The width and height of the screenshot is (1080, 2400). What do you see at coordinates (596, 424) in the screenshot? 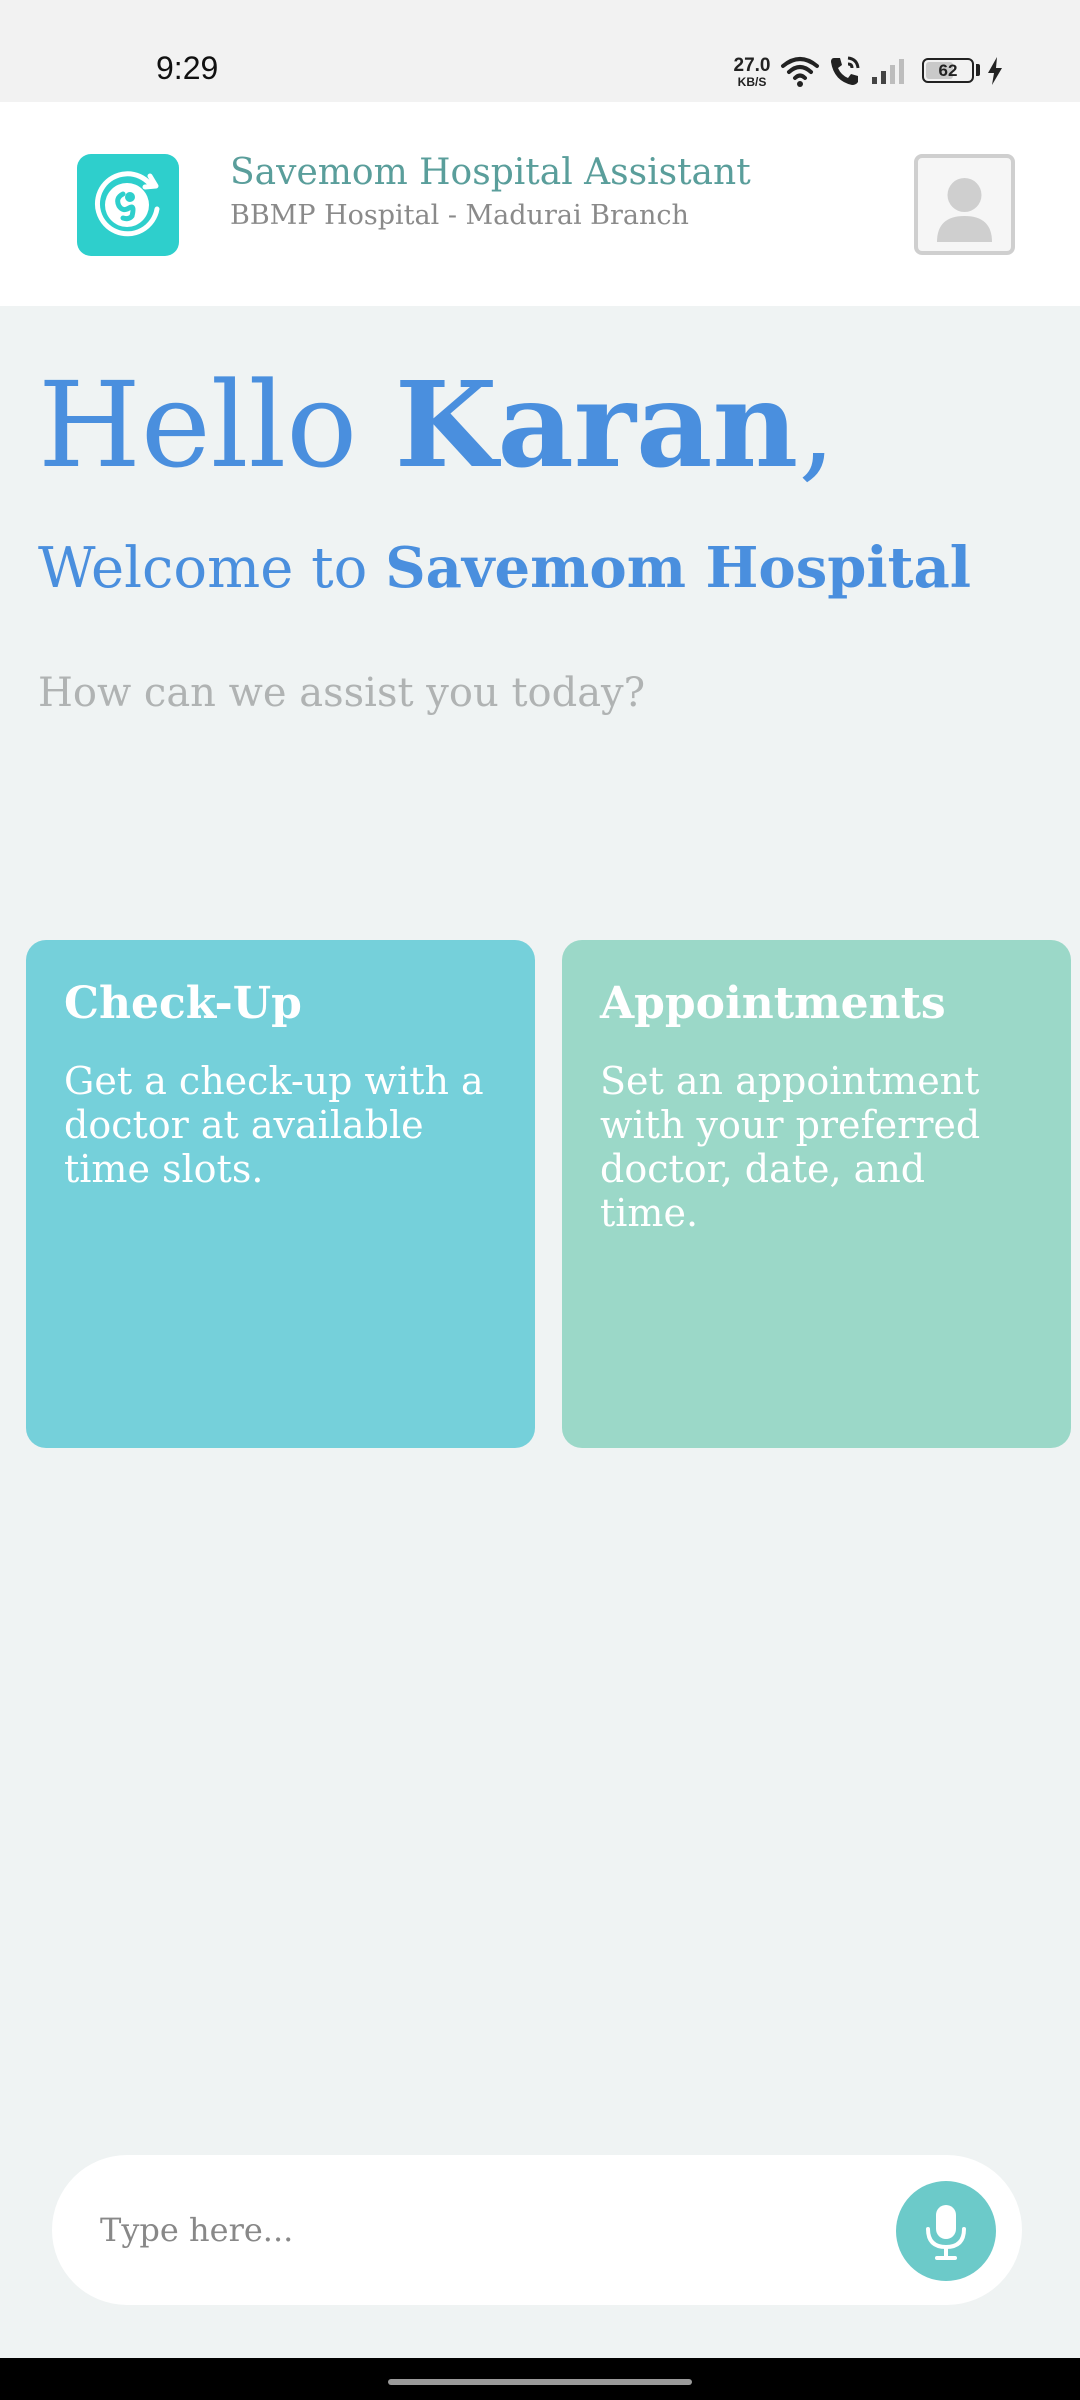
I see `user-name: Karan` at bounding box center [596, 424].